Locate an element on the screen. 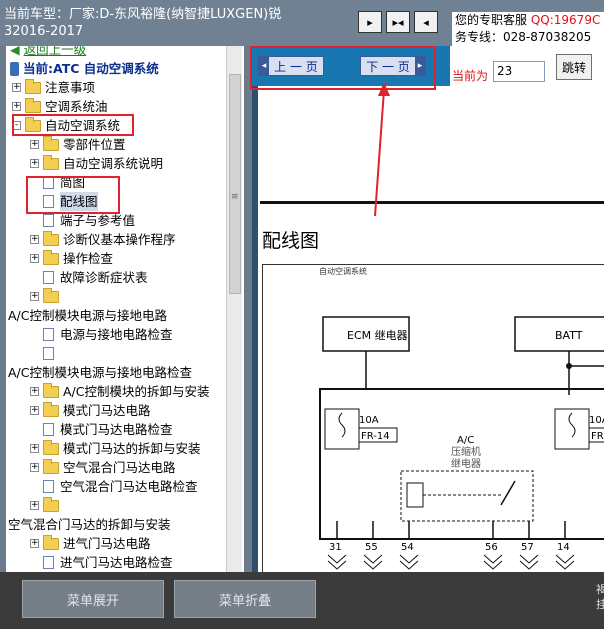  tree-folder-item: + 模式门马达的拆卸与安装 is located at coordinates (115, 448).